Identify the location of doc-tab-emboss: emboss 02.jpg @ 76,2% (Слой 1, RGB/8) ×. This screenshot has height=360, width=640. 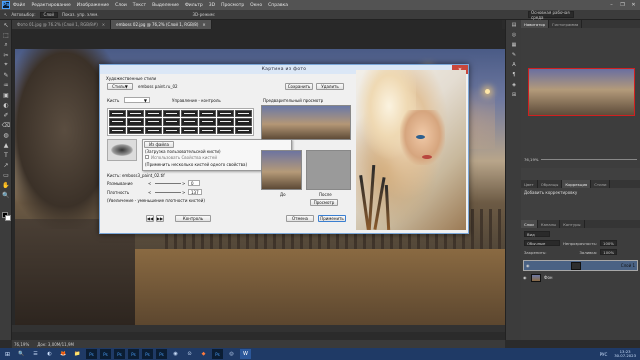
(161, 24).